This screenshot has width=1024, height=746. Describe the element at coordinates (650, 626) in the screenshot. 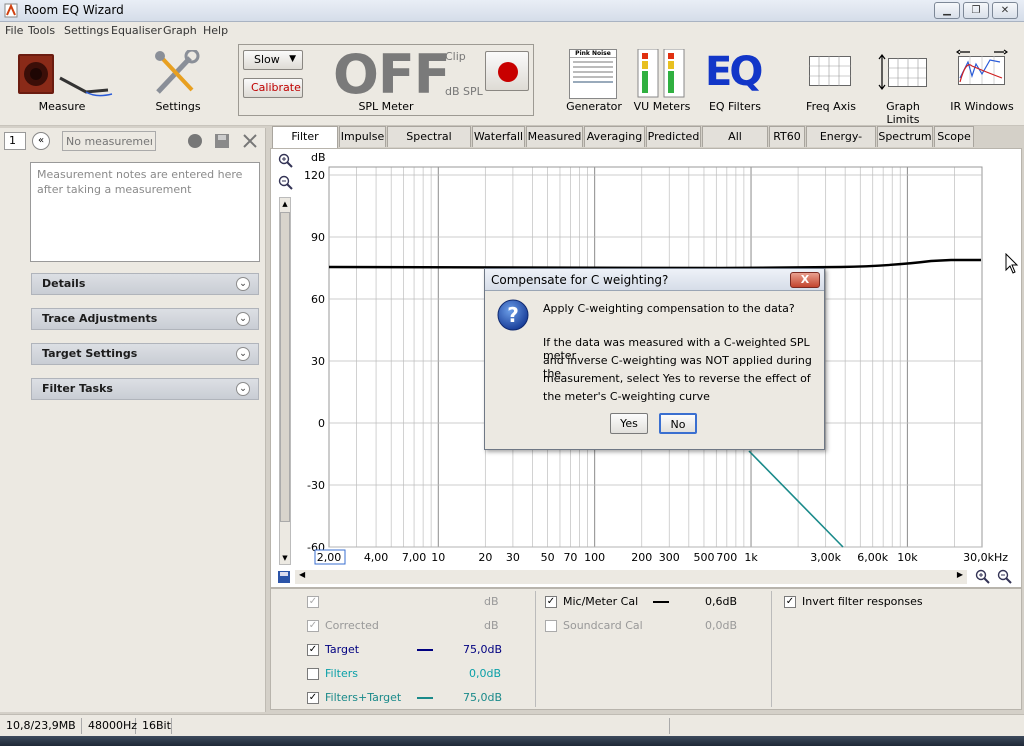

I see `legend-row-soundcard-cal: Soundcard Cal 0,0dB` at that location.